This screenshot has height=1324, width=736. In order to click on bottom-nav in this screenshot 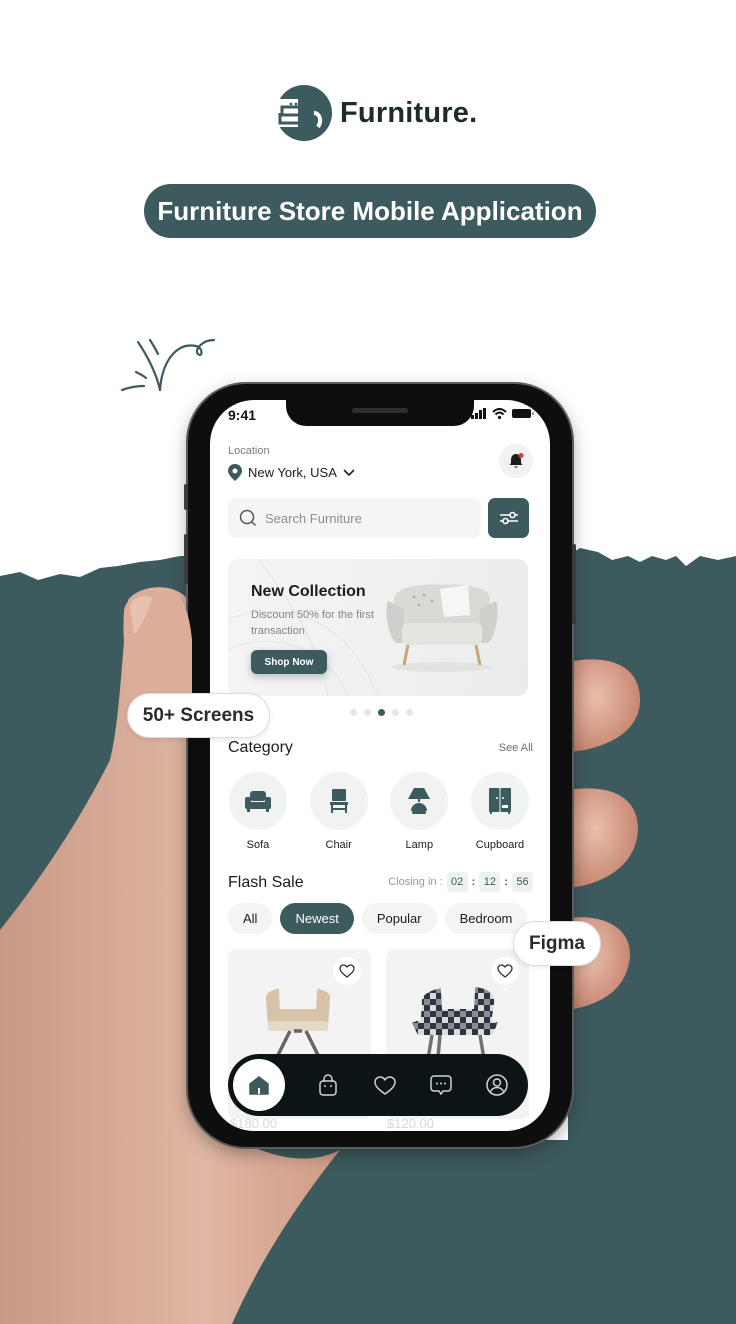, I will do `click(378, 1085)`.